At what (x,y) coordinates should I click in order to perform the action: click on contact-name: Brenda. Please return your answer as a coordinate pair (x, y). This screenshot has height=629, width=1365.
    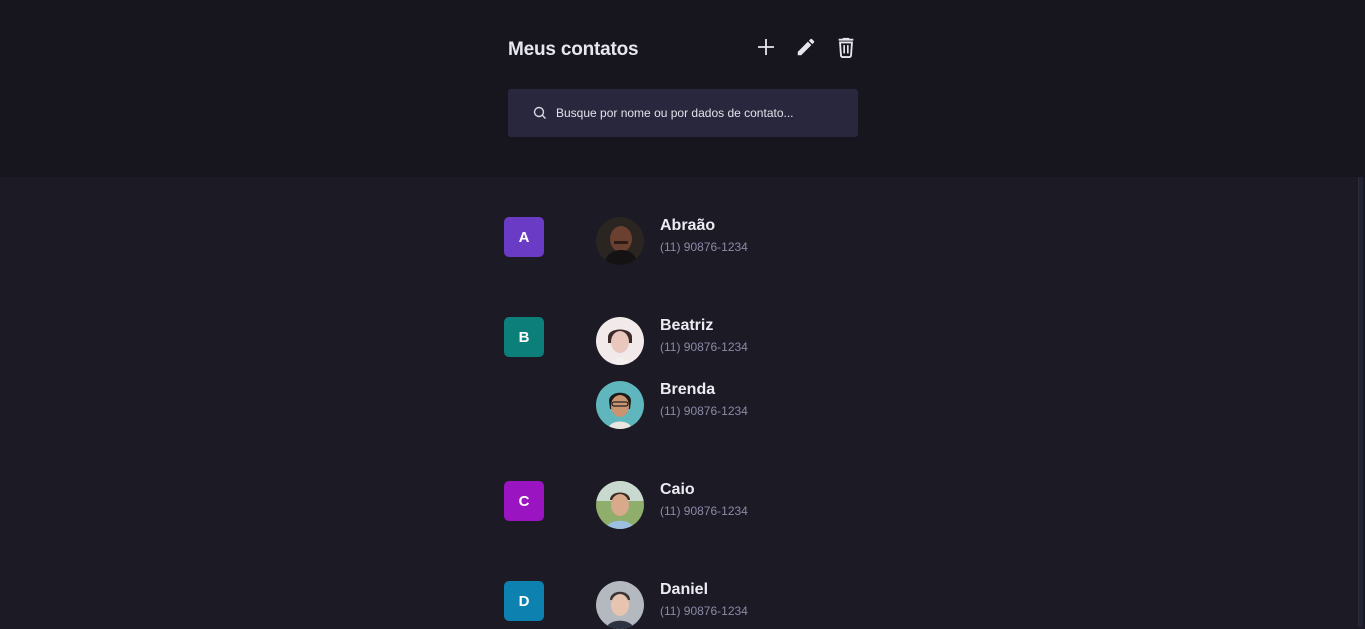
    Looking at the image, I should click on (688, 389).